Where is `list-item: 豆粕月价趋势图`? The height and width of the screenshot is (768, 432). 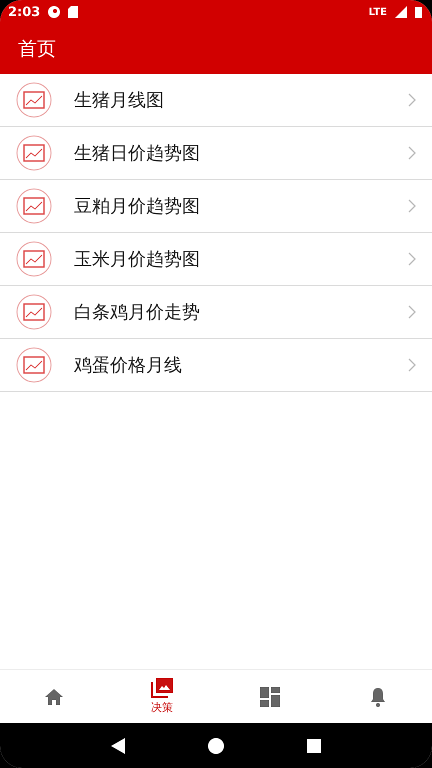 list-item: 豆粕月价趋势图 is located at coordinates (216, 206).